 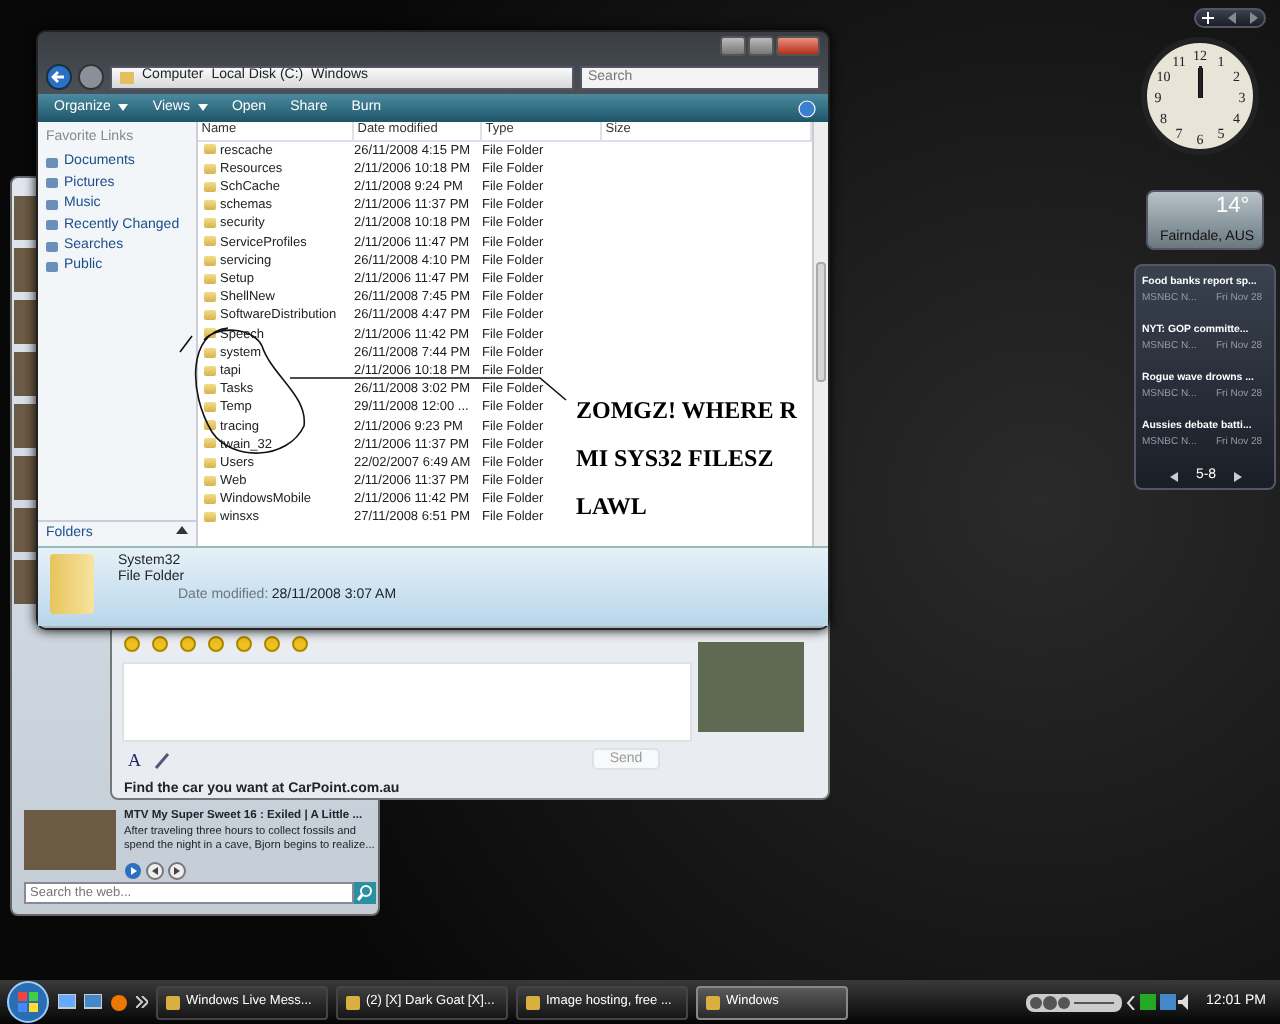 I want to click on search-icon, so click(x=365, y=893).